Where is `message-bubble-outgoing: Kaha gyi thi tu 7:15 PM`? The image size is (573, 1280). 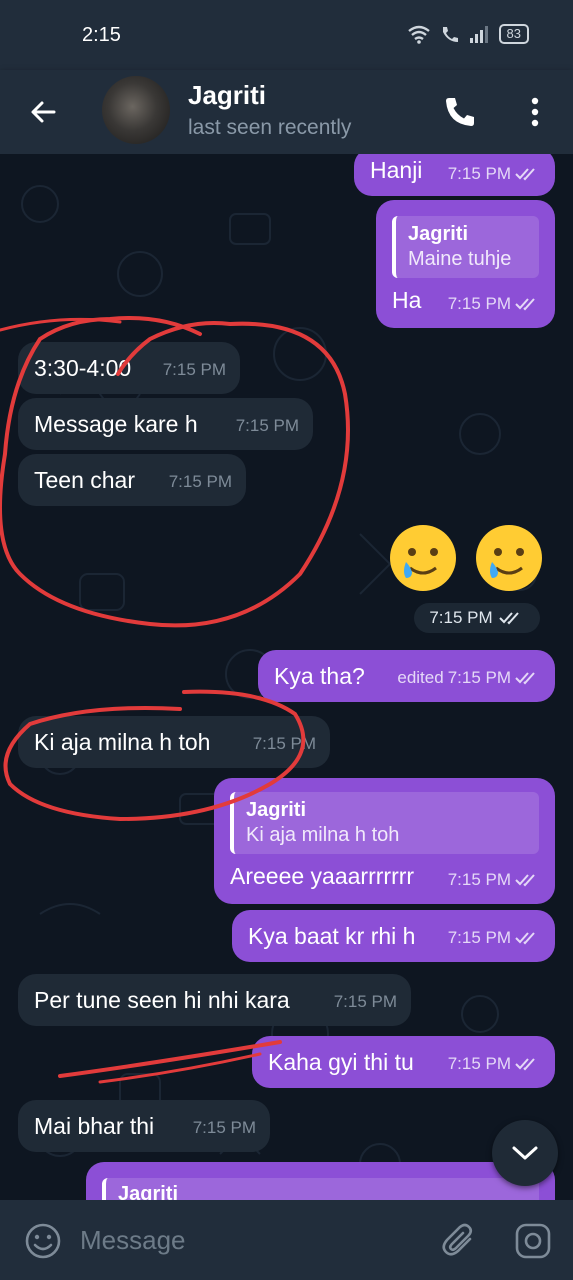 message-bubble-outgoing: Kaha gyi thi tu 7:15 PM is located at coordinates (403, 1062).